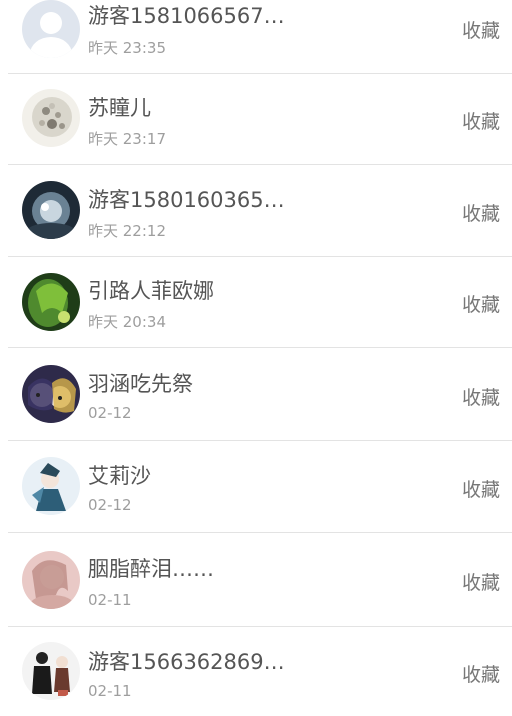  I want to click on list-item: 苏瞳儿 昨天 23:17 收藏, so click(256, 119).